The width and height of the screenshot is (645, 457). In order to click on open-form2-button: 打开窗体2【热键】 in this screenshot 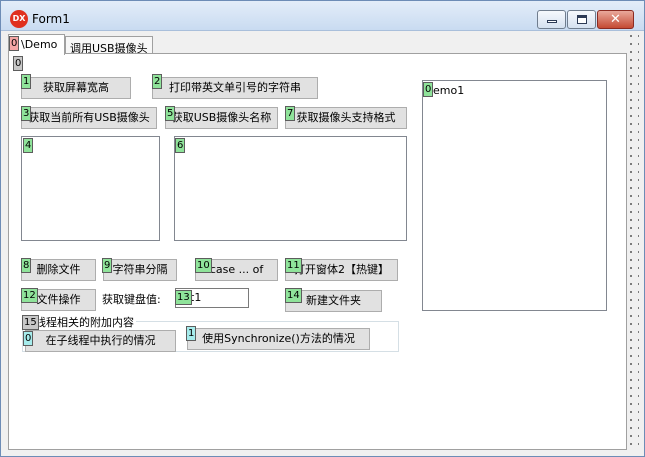, I will do `click(341, 270)`.